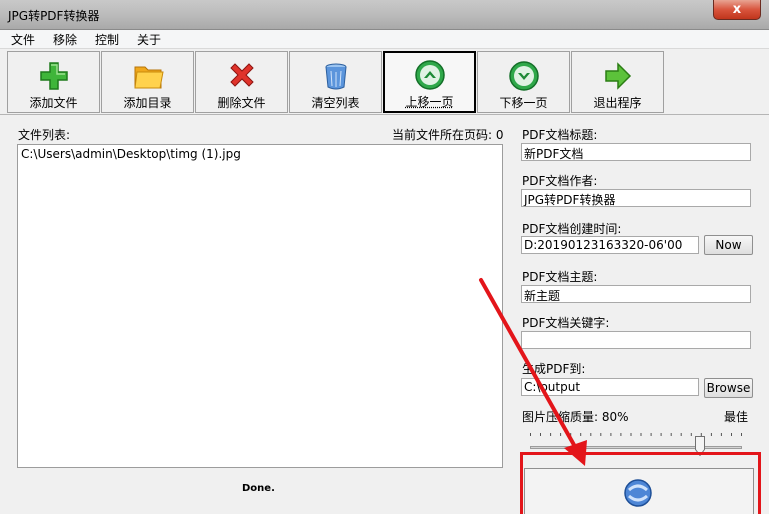 The width and height of the screenshot is (769, 514). I want to click on pdf-created-label: PDF文档创建时间:, so click(572, 229).